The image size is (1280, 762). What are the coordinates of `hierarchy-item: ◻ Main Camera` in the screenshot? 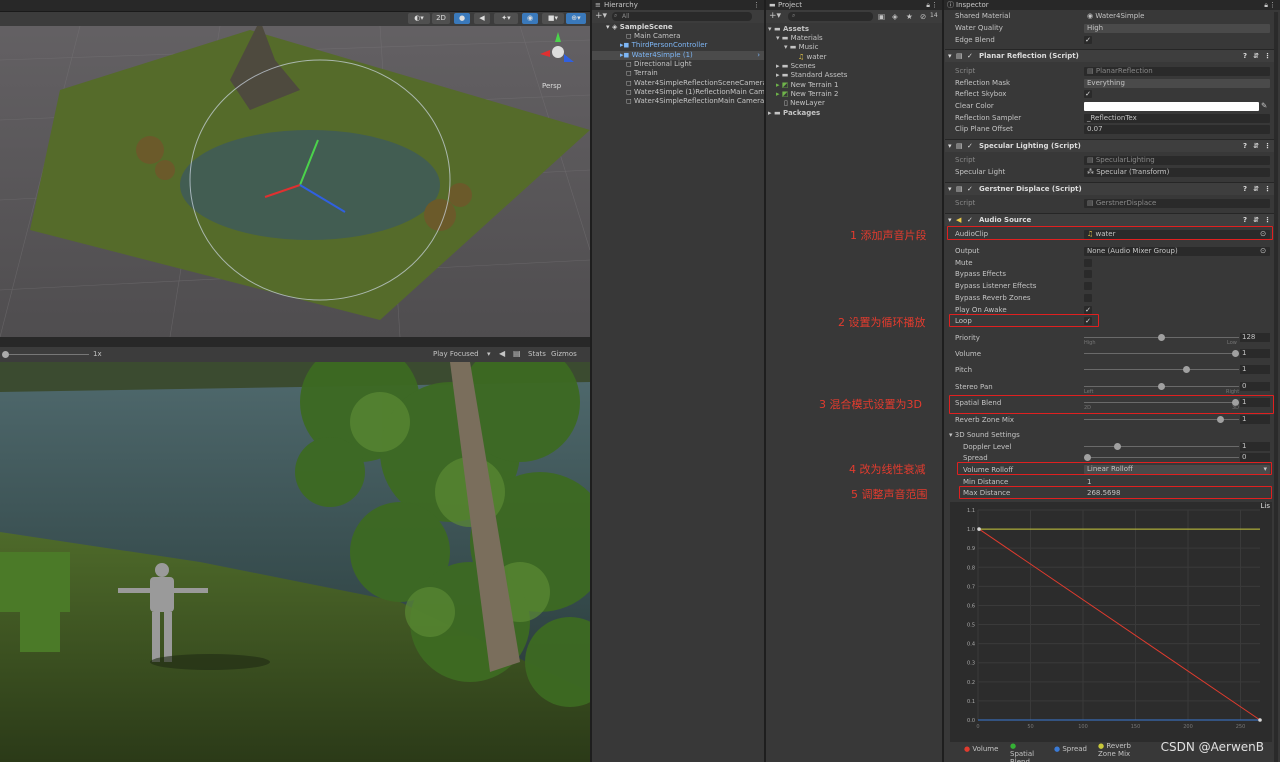 It's located at (653, 36).